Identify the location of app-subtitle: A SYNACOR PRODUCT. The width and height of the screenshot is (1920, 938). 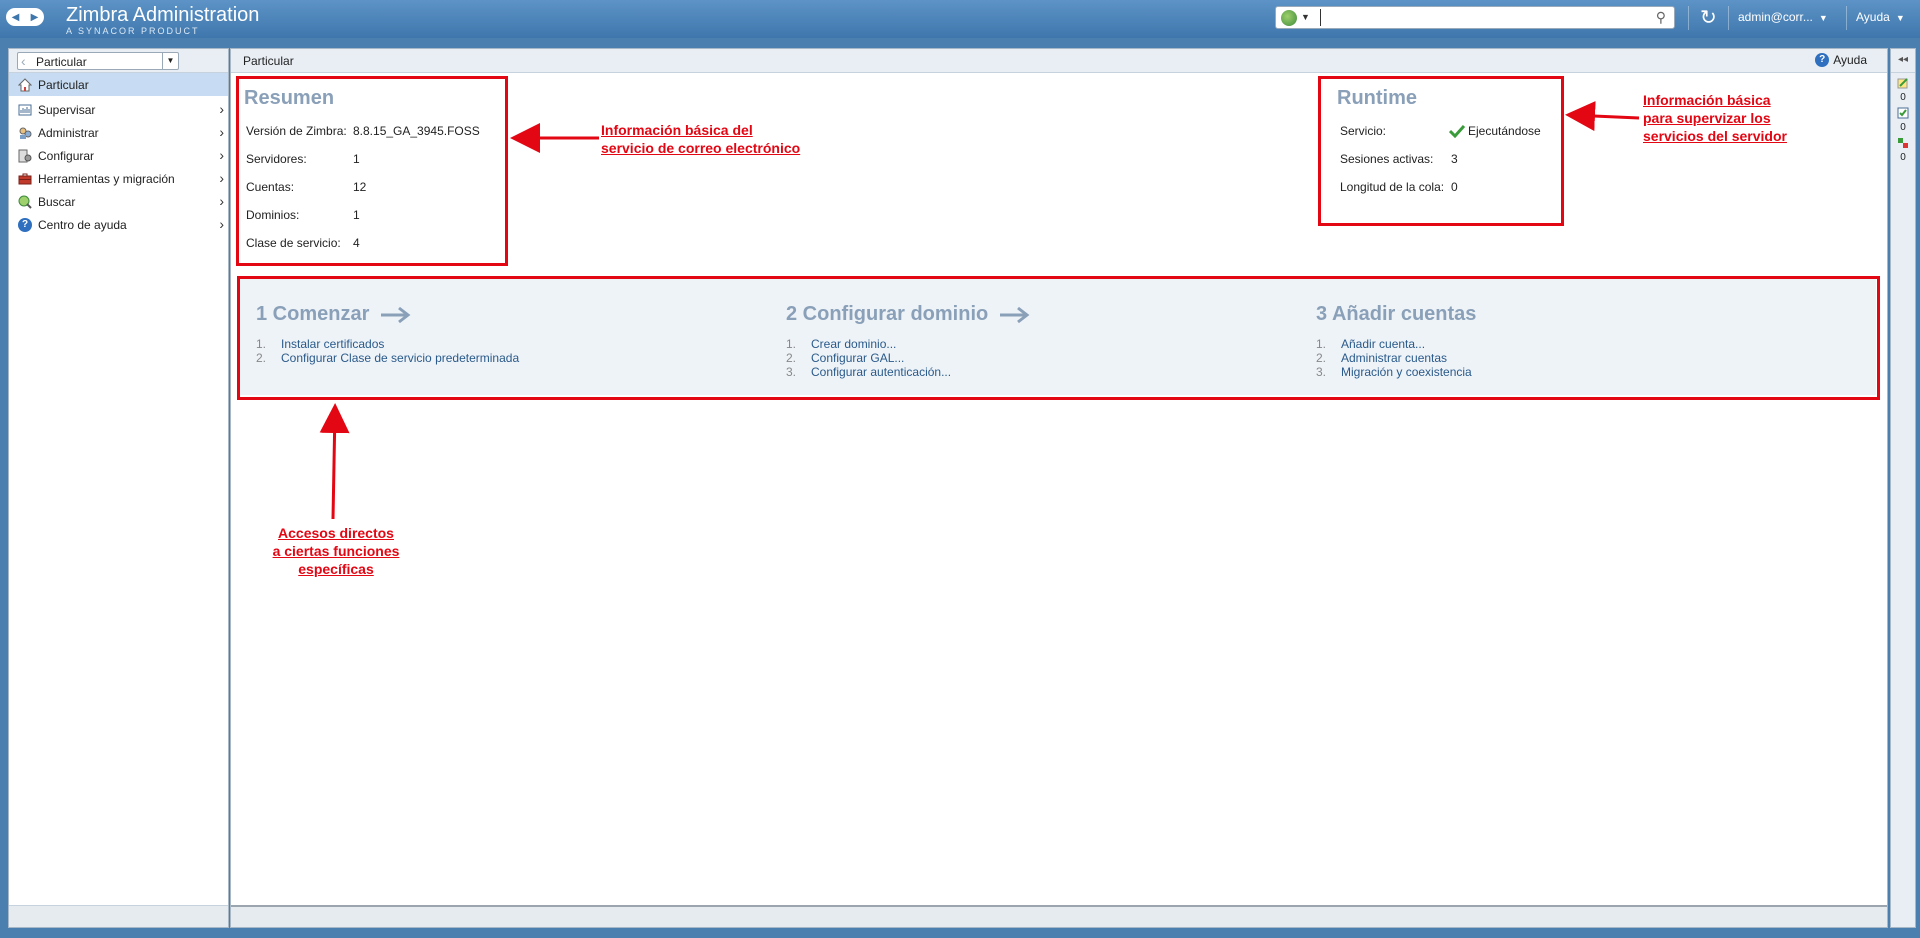
(133, 31).